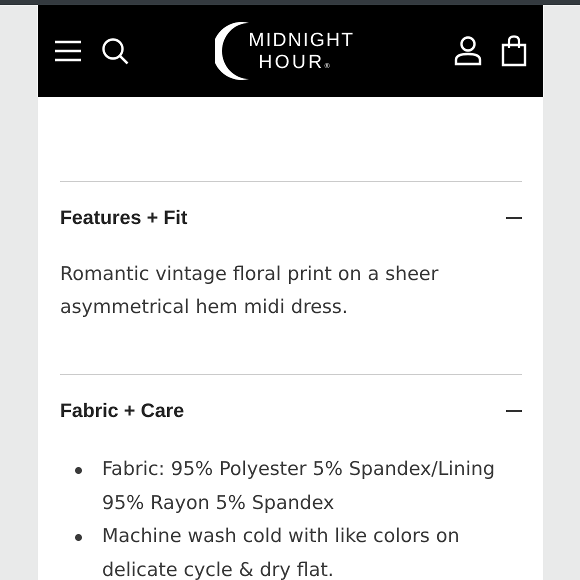  Describe the element at coordinates (232, 51) in the screenshot. I see `crescent-moon-icon` at that location.